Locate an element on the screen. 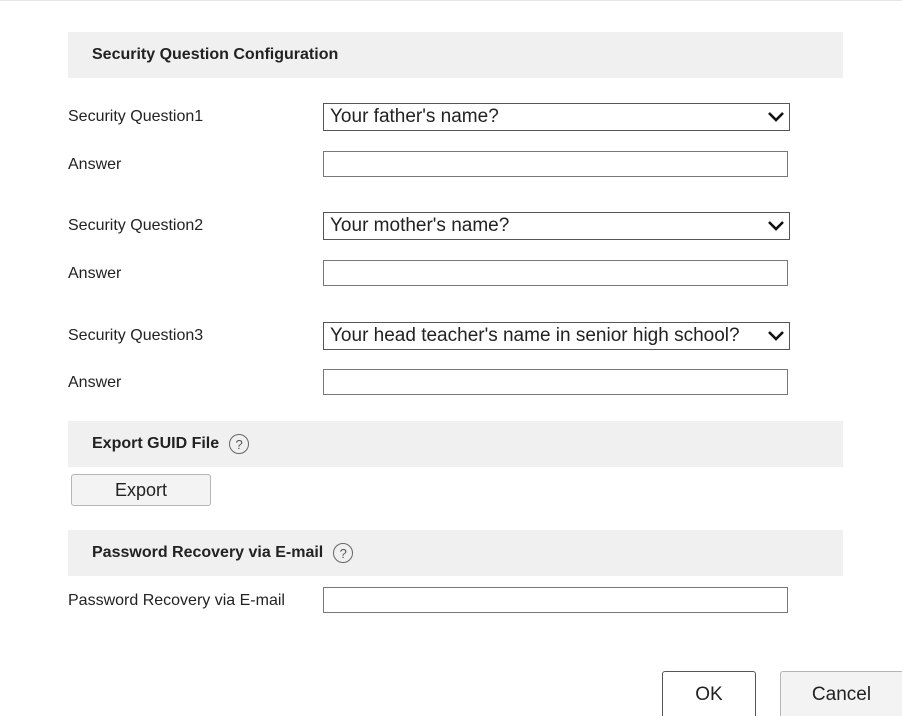  security-question2-select: Your mother's name? is located at coordinates (556, 226).